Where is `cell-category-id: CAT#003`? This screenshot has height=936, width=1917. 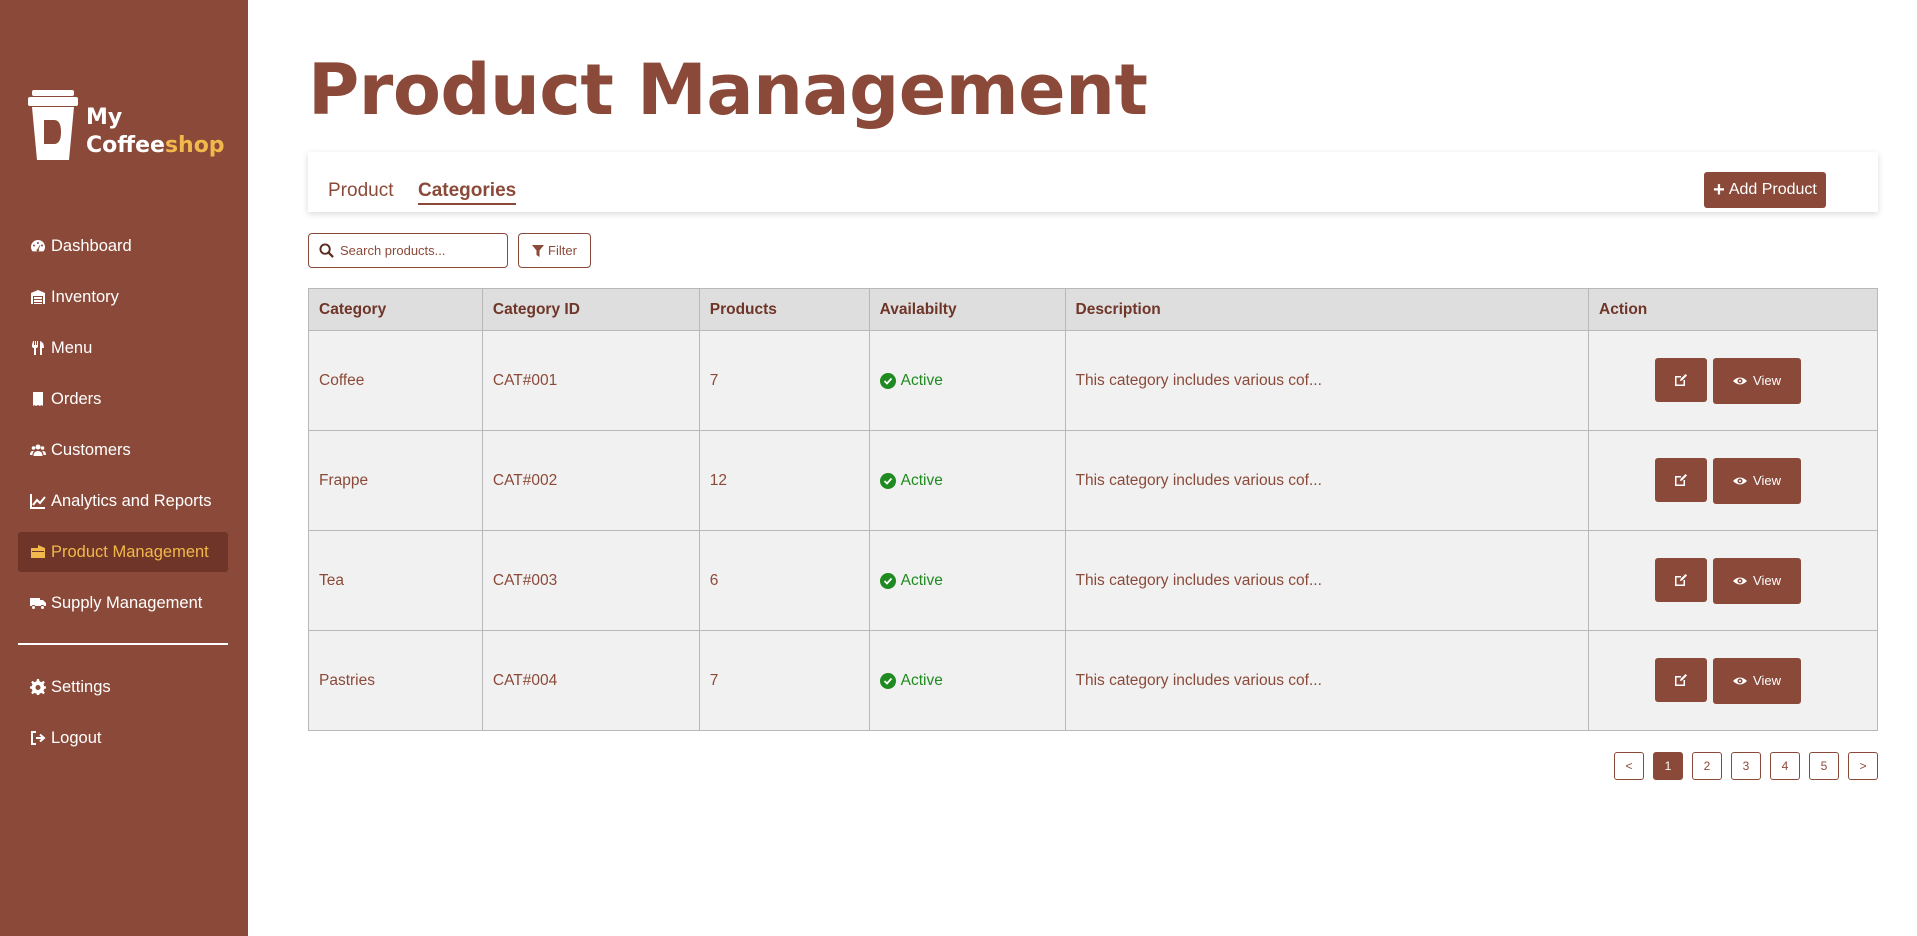 cell-category-id: CAT#003 is located at coordinates (590, 580).